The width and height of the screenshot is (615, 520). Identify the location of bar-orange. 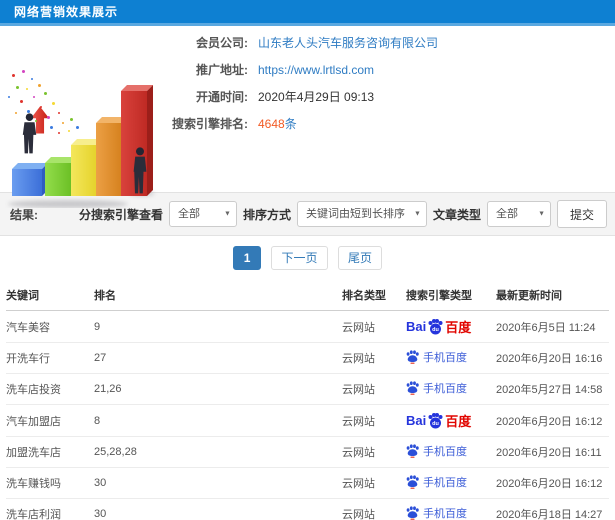
(111, 156).